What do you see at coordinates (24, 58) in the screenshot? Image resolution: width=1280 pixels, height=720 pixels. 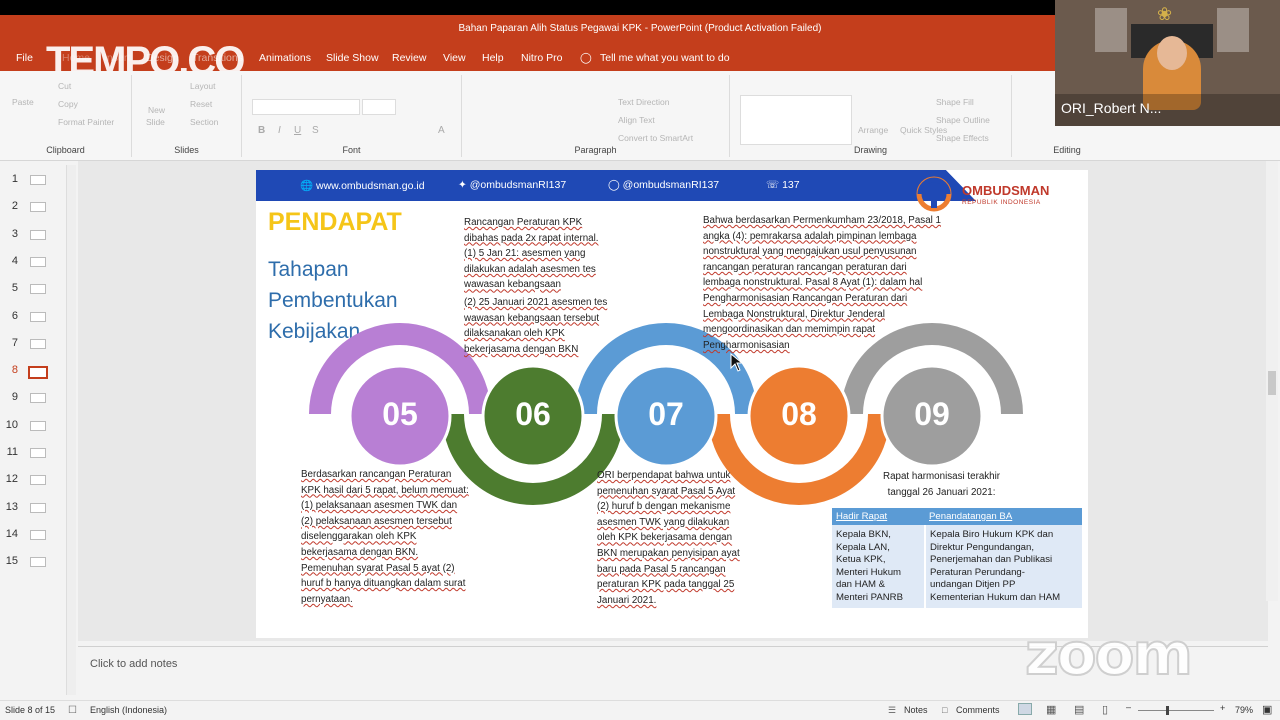 I see `tab-file: File` at bounding box center [24, 58].